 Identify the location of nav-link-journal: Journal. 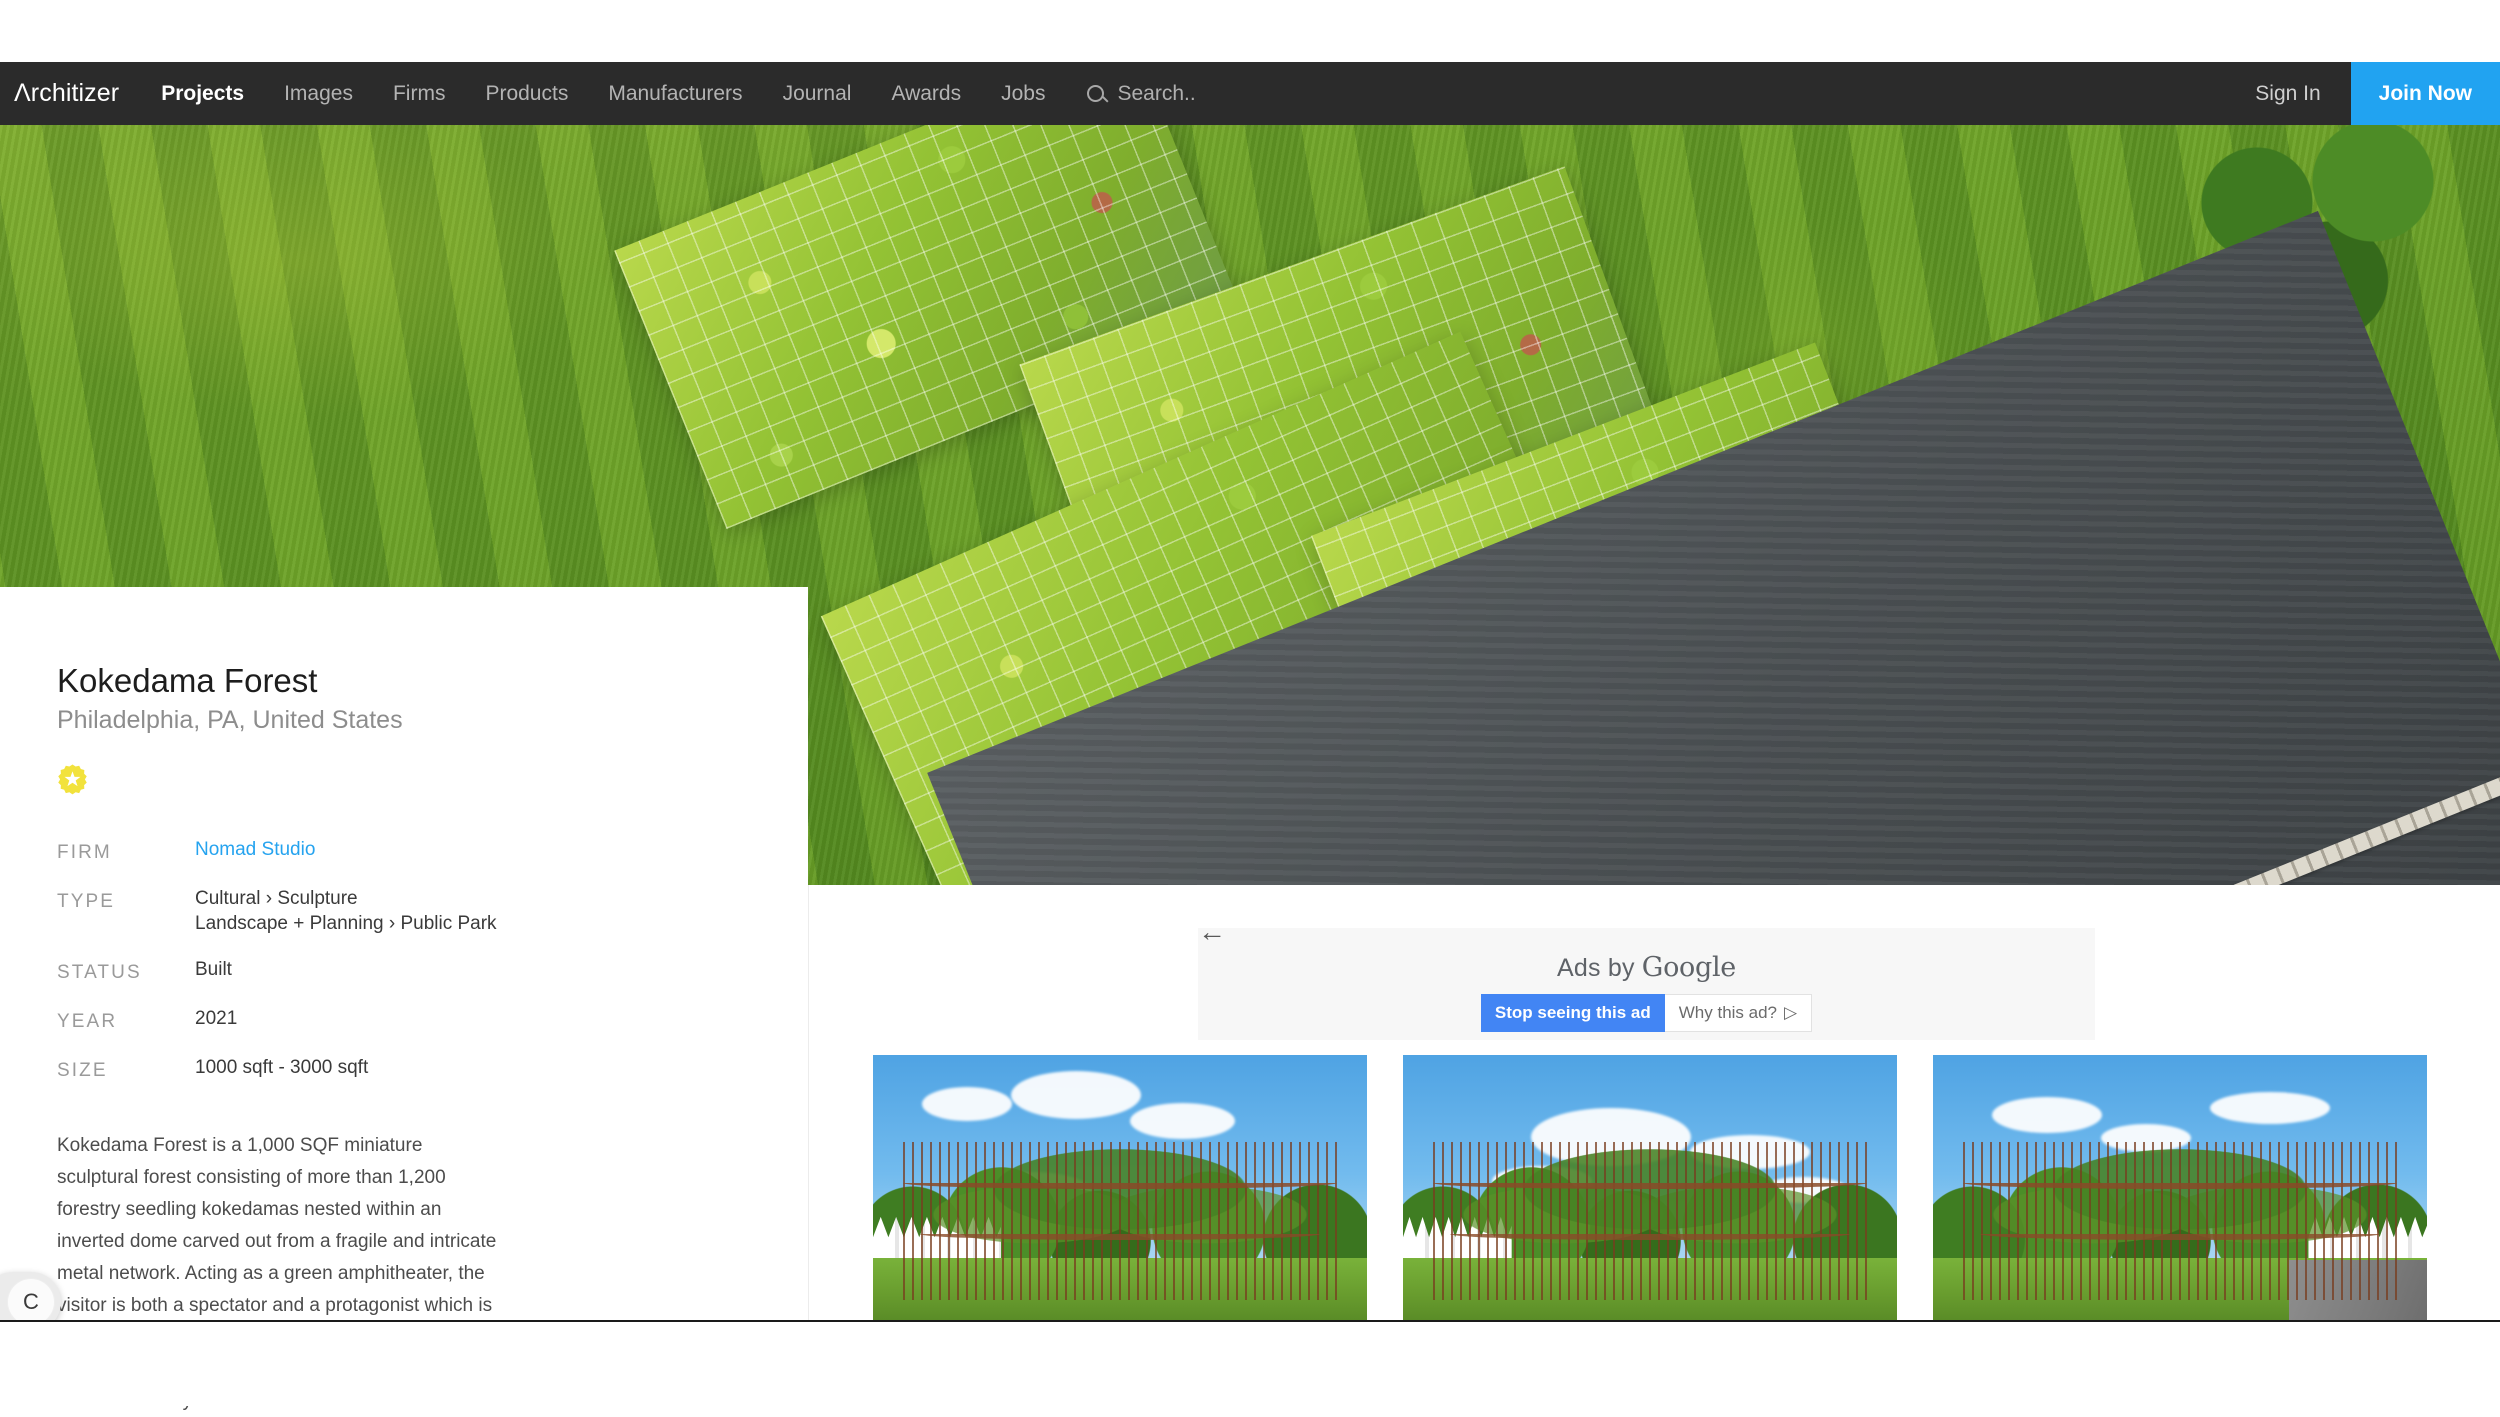
(817, 94).